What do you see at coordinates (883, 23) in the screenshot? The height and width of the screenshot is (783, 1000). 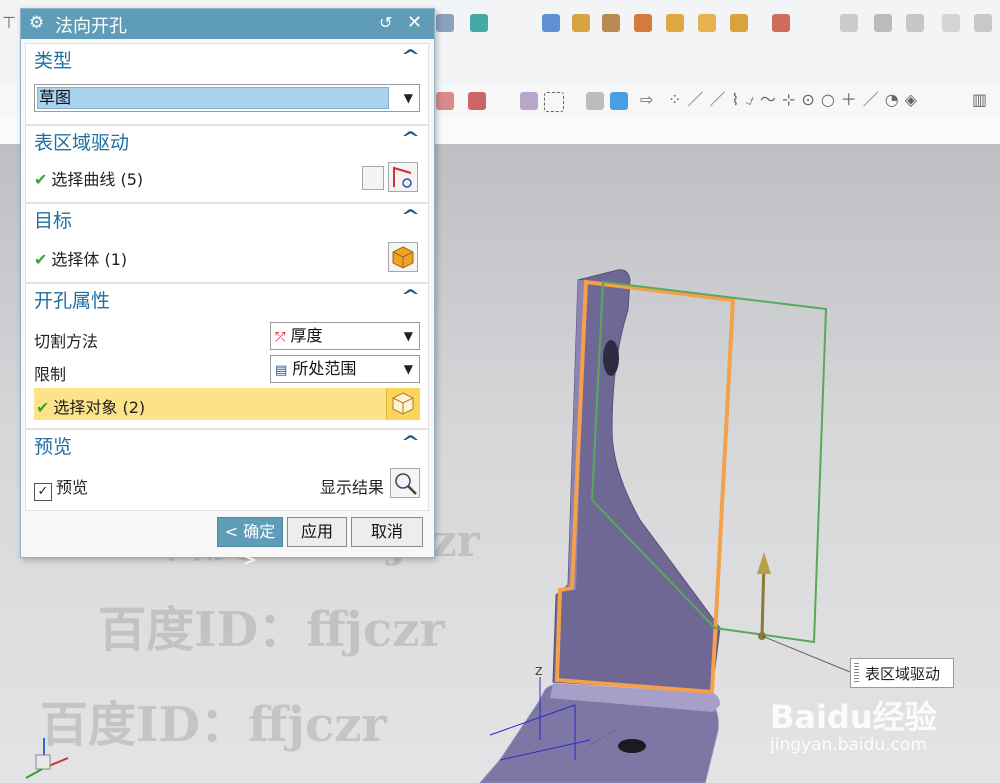 I see `layer-icon` at bounding box center [883, 23].